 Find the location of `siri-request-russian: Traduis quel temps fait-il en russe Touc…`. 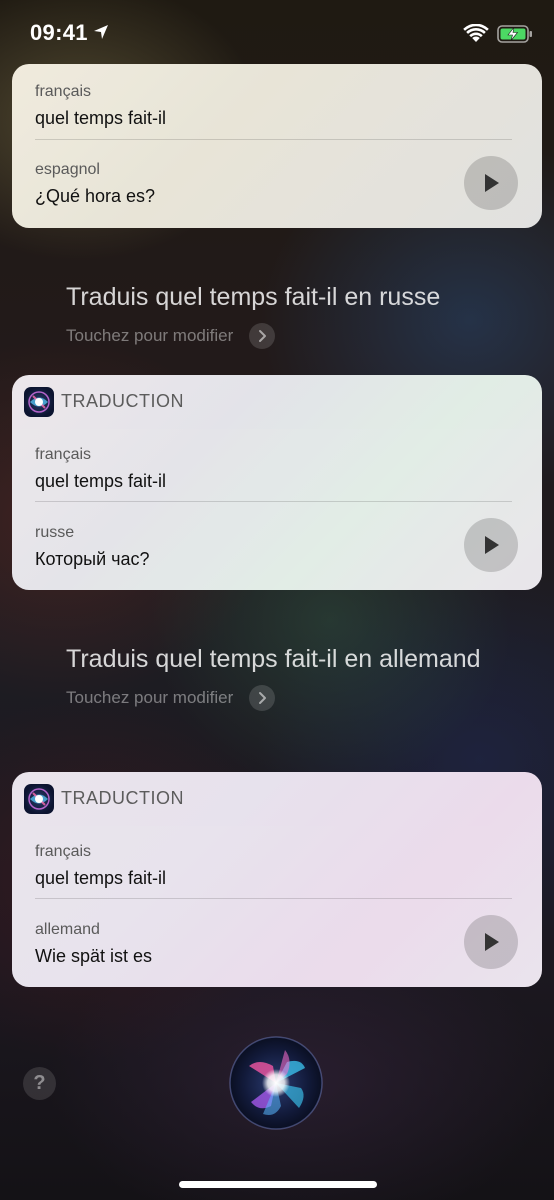

siri-request-russian: Traduis quel temps fait-il en russe Touc… is located at coordinates (291, 314).